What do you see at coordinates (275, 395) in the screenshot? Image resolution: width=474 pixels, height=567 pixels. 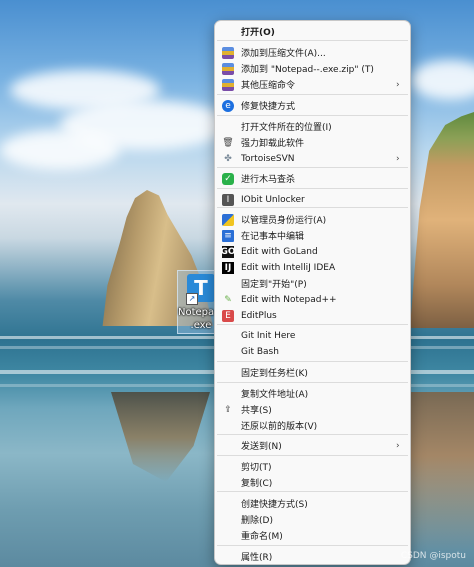 I see `menu-item-label: 复制文件地址(A)` at bounding box center [275, 395].